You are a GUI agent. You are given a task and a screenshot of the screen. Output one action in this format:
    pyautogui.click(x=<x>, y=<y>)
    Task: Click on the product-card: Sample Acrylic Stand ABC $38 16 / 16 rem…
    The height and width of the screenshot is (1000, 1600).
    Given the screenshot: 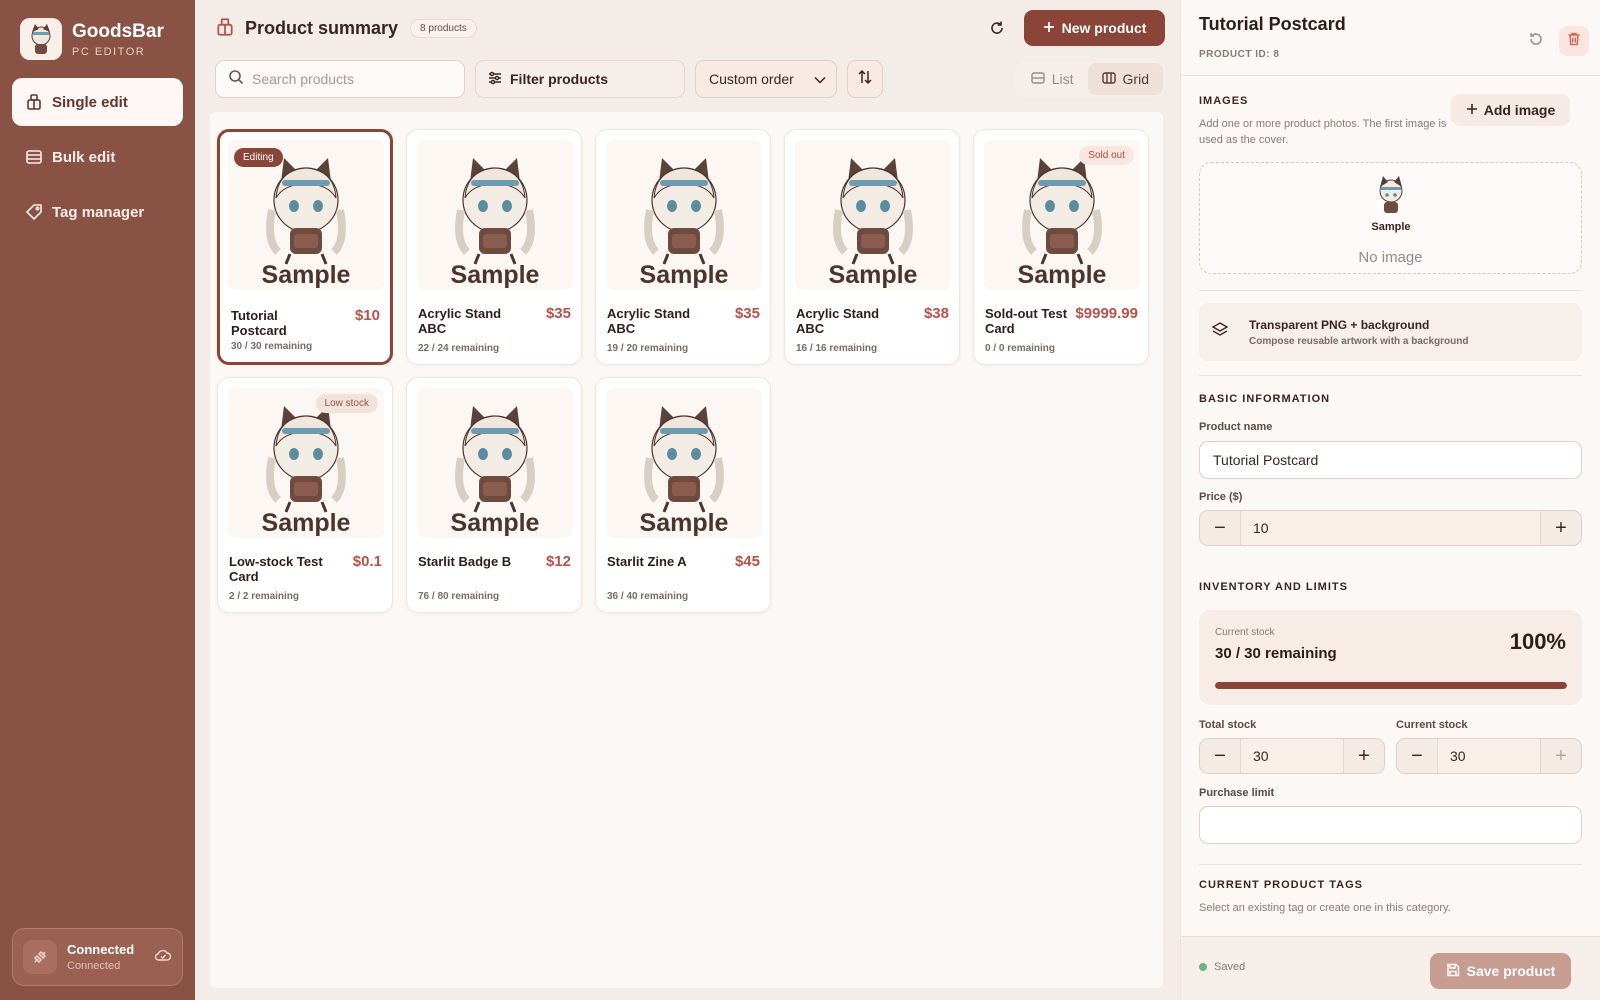 What is the action you would take?
    pyautogui.click(x=872, y=247)
    